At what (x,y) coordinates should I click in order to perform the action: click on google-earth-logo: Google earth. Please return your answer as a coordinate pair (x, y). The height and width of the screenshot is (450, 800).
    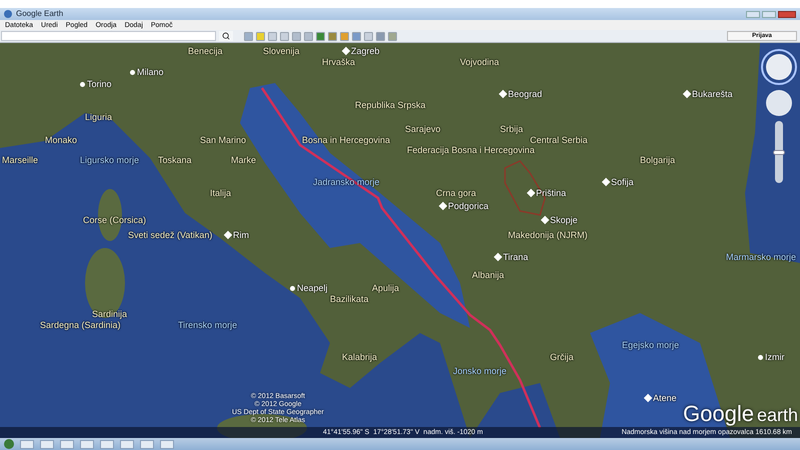
    Looking at the image, I should click on (740, 414).